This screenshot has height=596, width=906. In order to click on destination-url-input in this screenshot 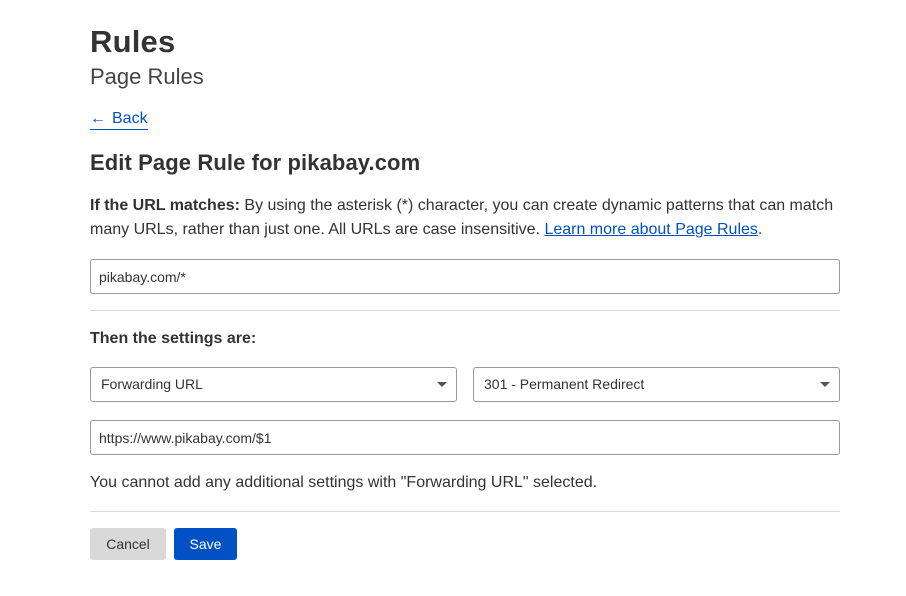, I will do `click(465, 437)`.